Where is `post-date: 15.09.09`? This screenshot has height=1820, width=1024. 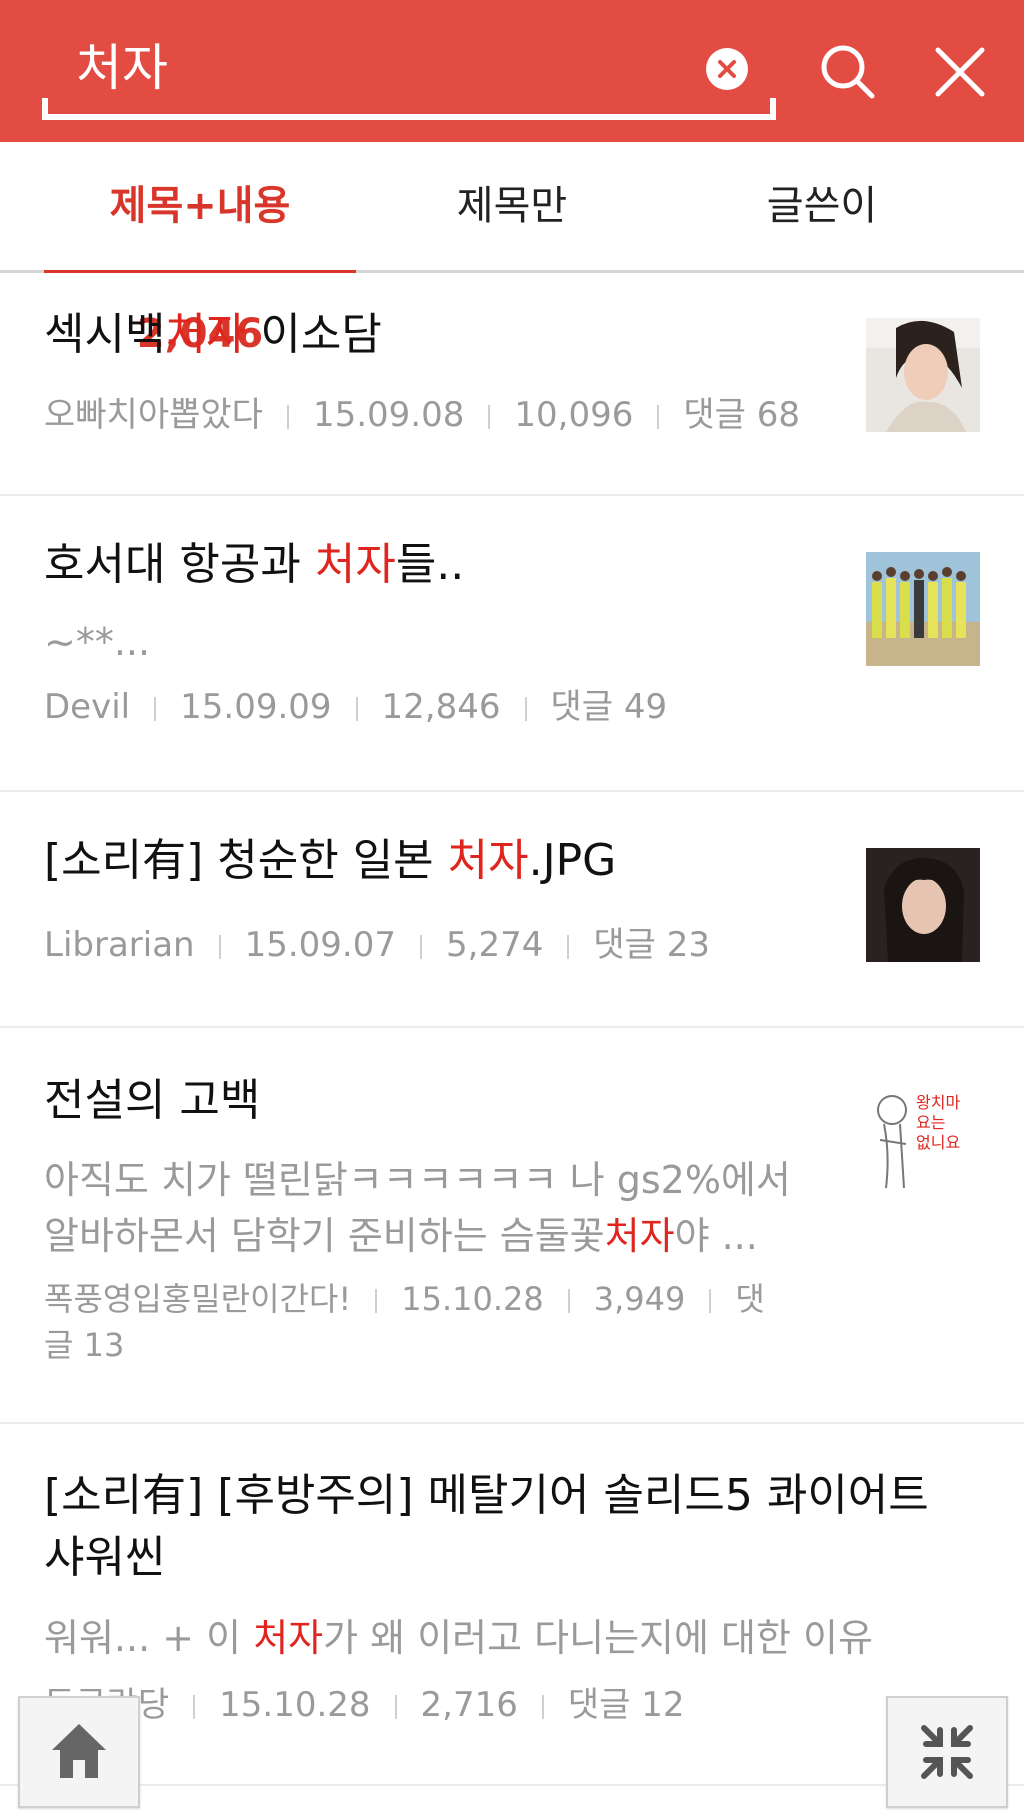
post-date: 15.09.09 is located at coordinates (256, 707).